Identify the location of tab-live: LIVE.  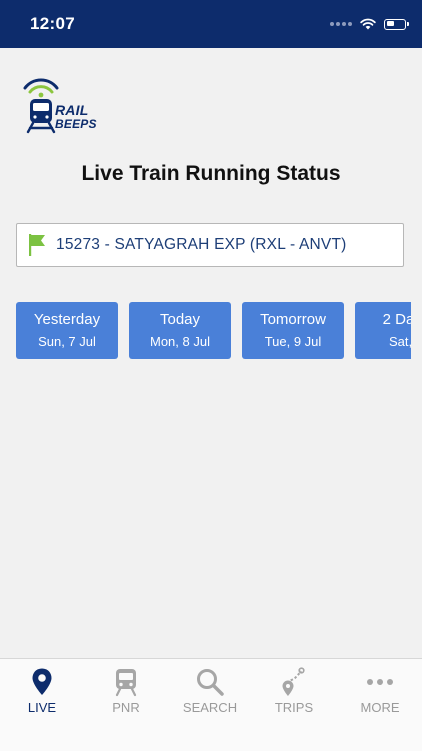
(42, 691).